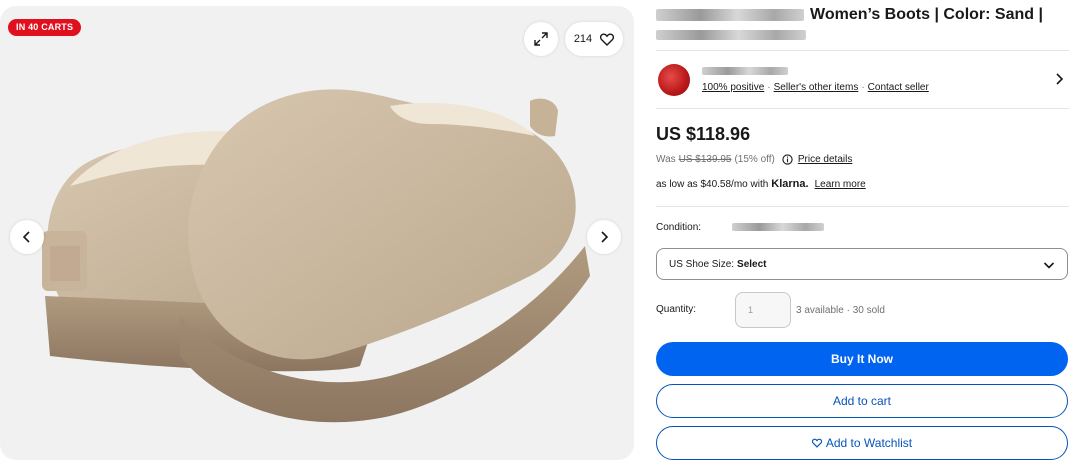 The width and height of the screenshot is (1080, 468). I want to click on quantity-input, so click(763, 310).